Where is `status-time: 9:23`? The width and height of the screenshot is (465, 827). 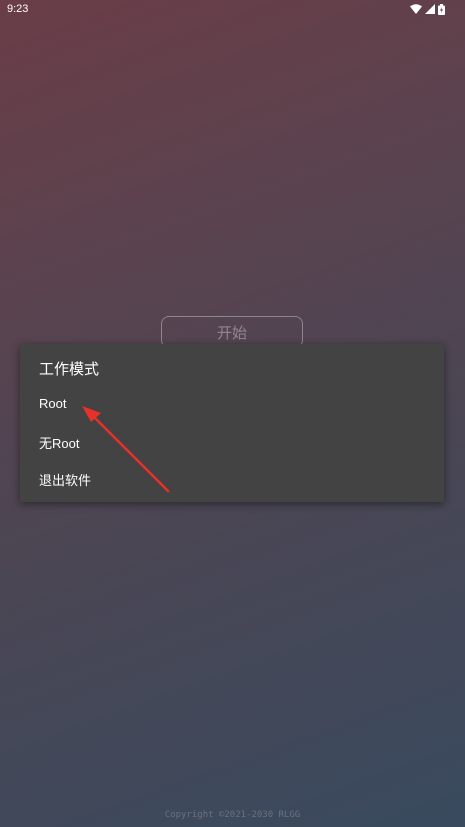 status-time: 9:23 is located at coordinates (18, 9).